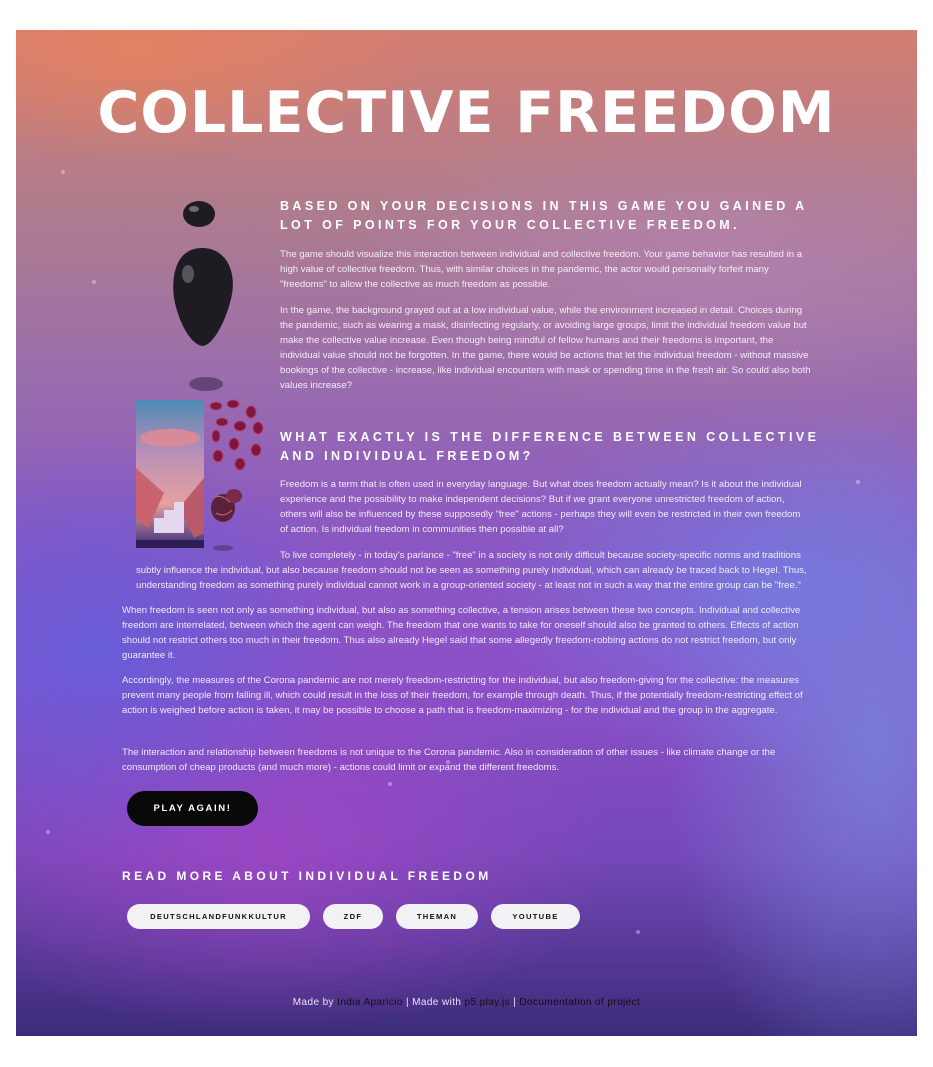 The width and height of the screenshot is (933, 1067). What do you see at coordinates (226, 520) in the screenshot?
I see `pod-creature` at bounding box center [226, 520].